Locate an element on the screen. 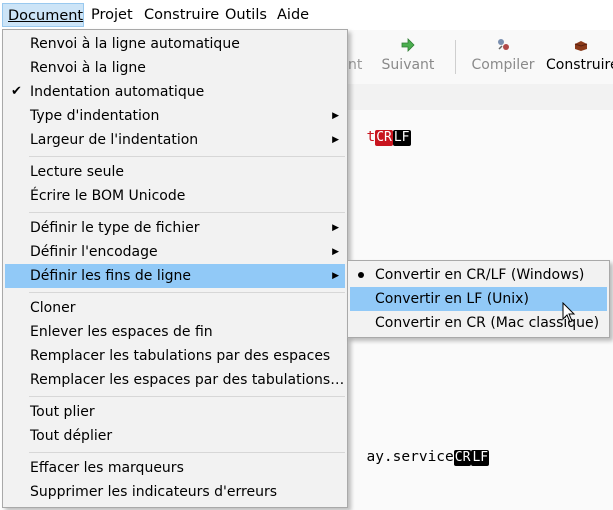  menu-item-label: Indentation automatique is located at coordinates (117, 92).